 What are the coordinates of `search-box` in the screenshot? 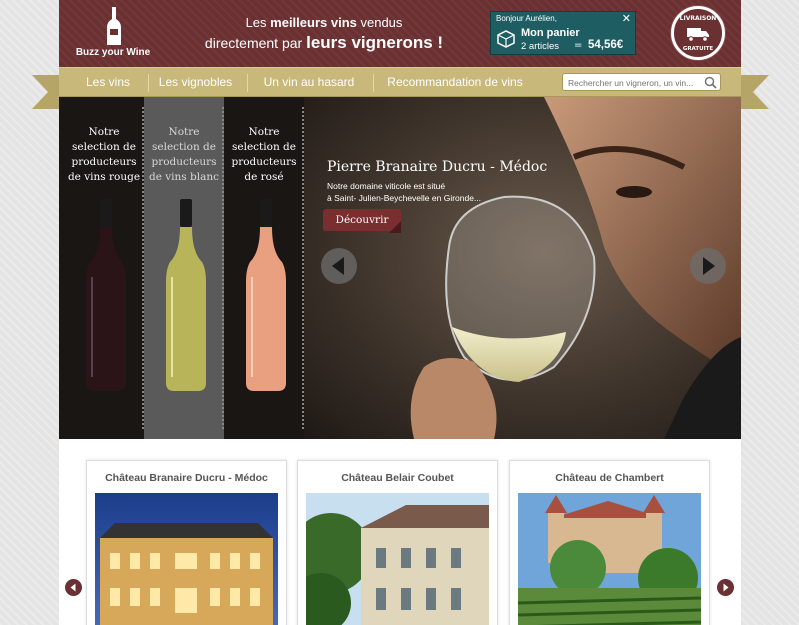 It's located at (641, 82).